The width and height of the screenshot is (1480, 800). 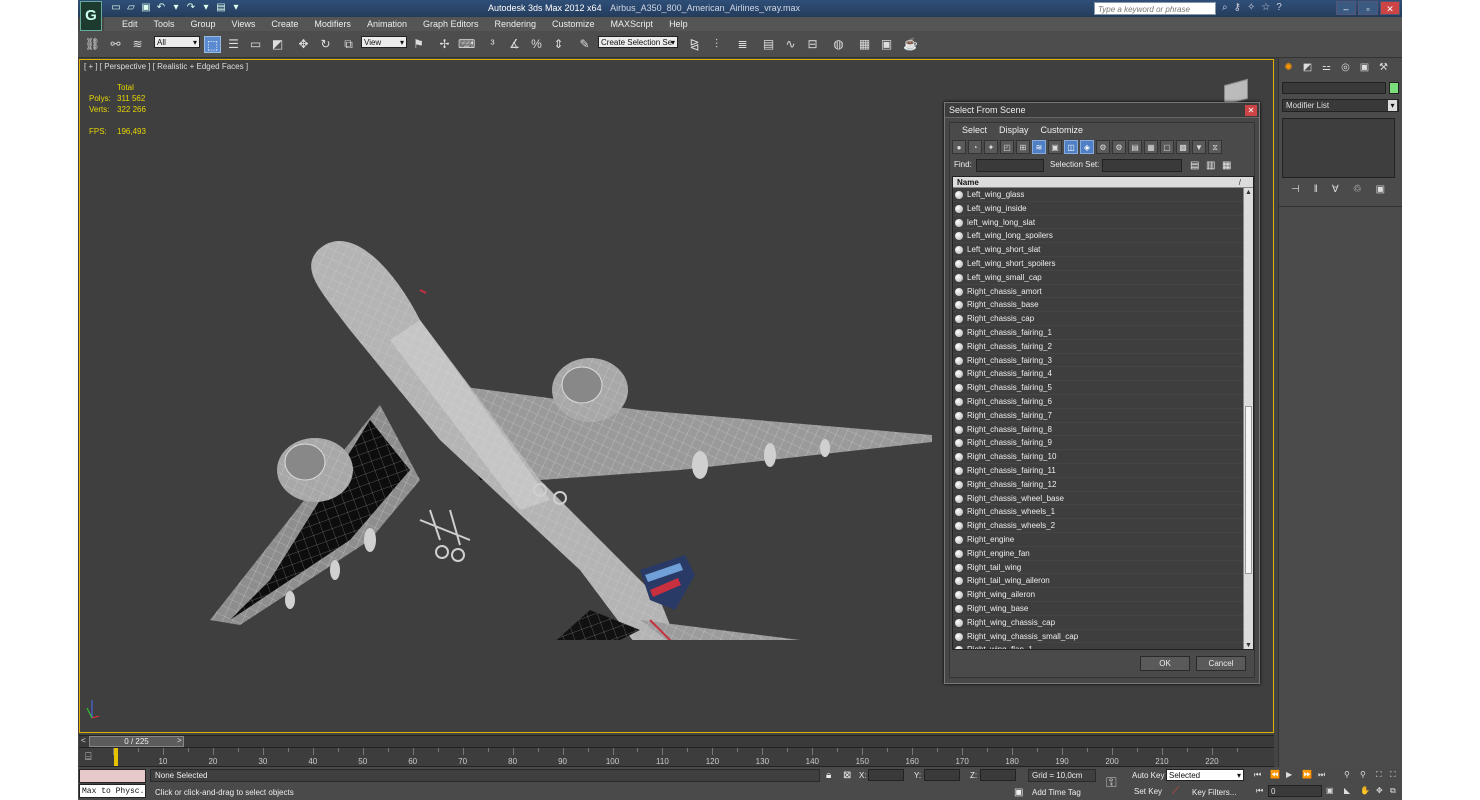 I want to click on maximize-viewport-icon: ⧉, so click(x=1393, y=791).